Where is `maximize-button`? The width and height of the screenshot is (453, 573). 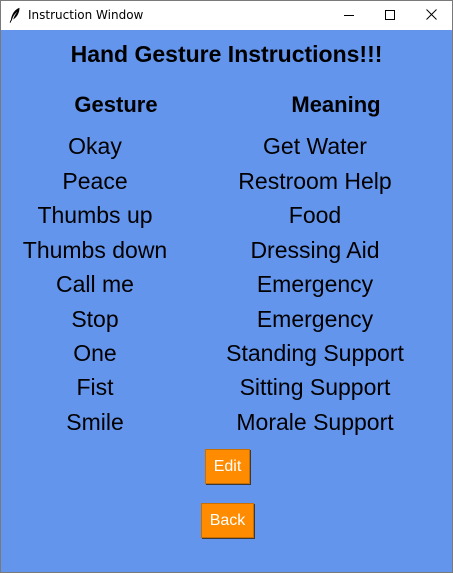
maximize-button is located at coordinates (389, 15).